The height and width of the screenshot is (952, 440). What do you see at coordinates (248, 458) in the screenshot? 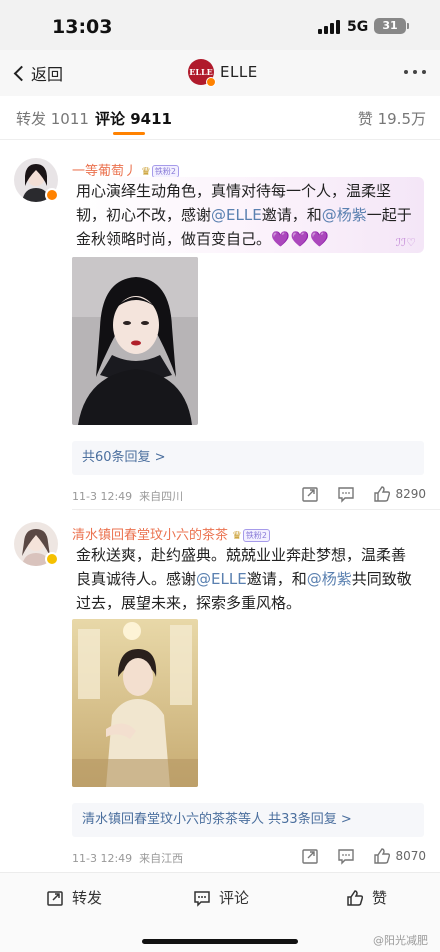
I see `reply-summary: 共60条回复 >` at bounding box center [248, 458].